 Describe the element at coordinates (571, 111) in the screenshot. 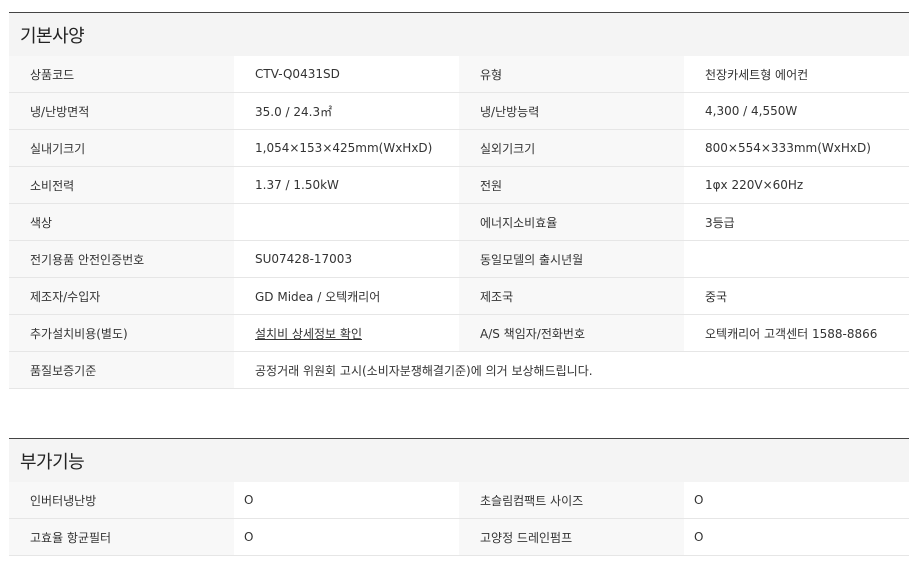

I see `spec-label: 냉/난방능력` at that location.